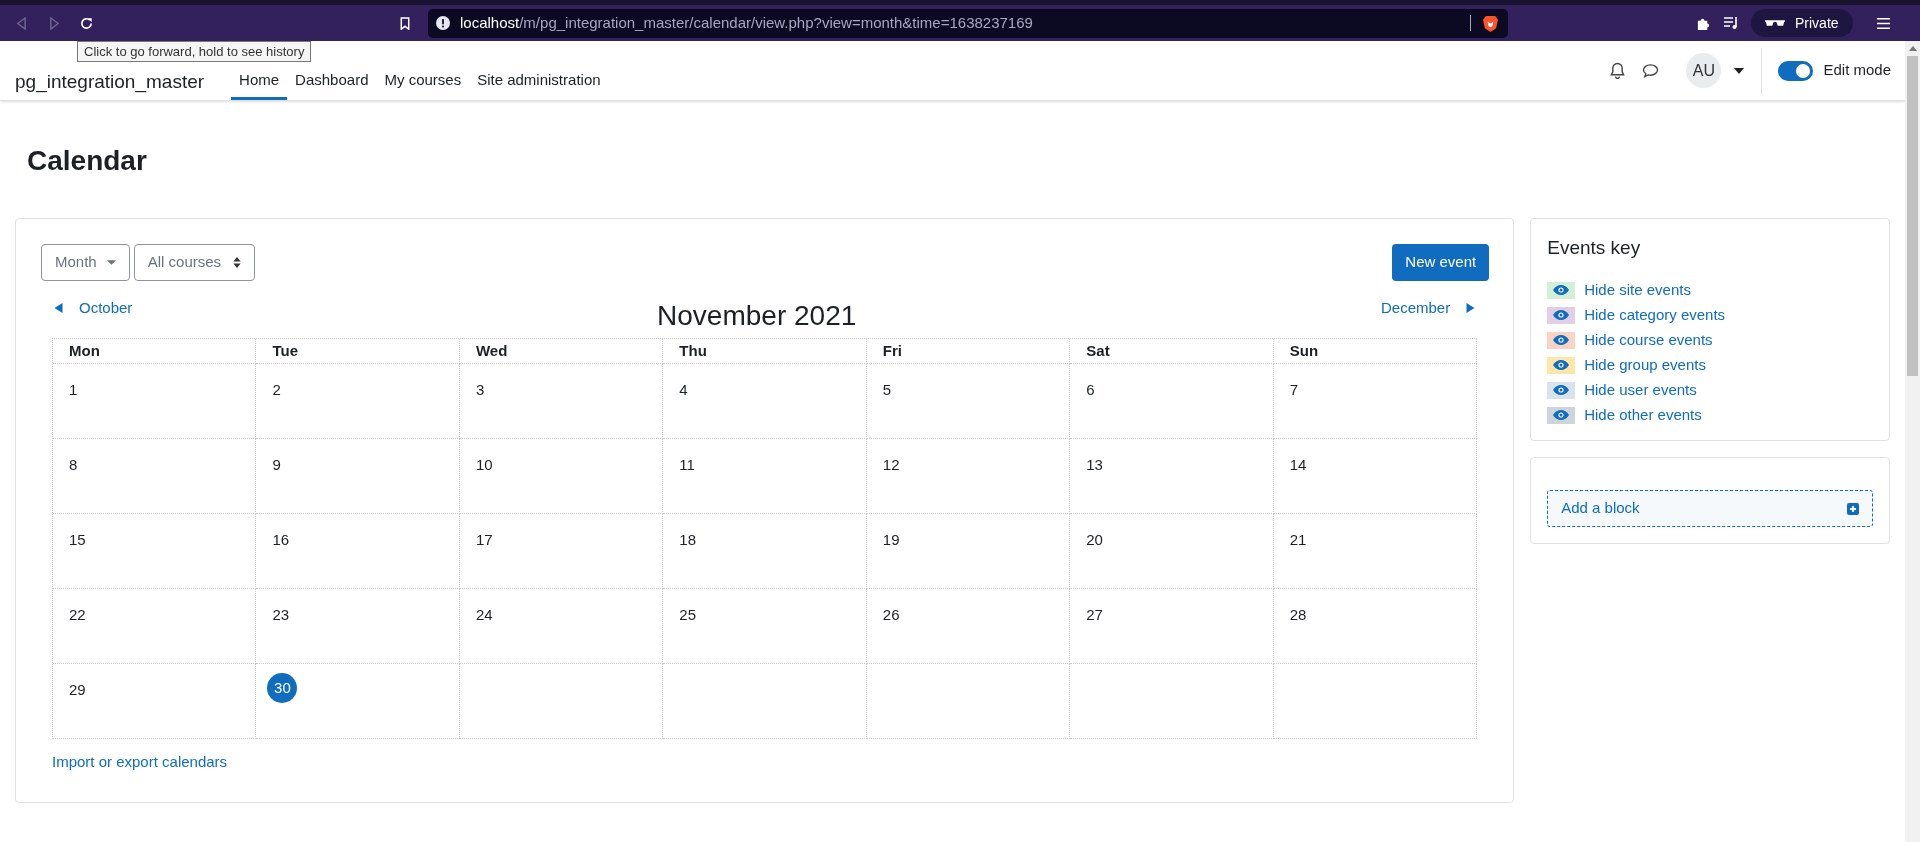 The width and height of the screenshot is (1920, 842). Describe the element at coordinates (155, 551) in the screenshot. I see `day-cell: 15` at that location.